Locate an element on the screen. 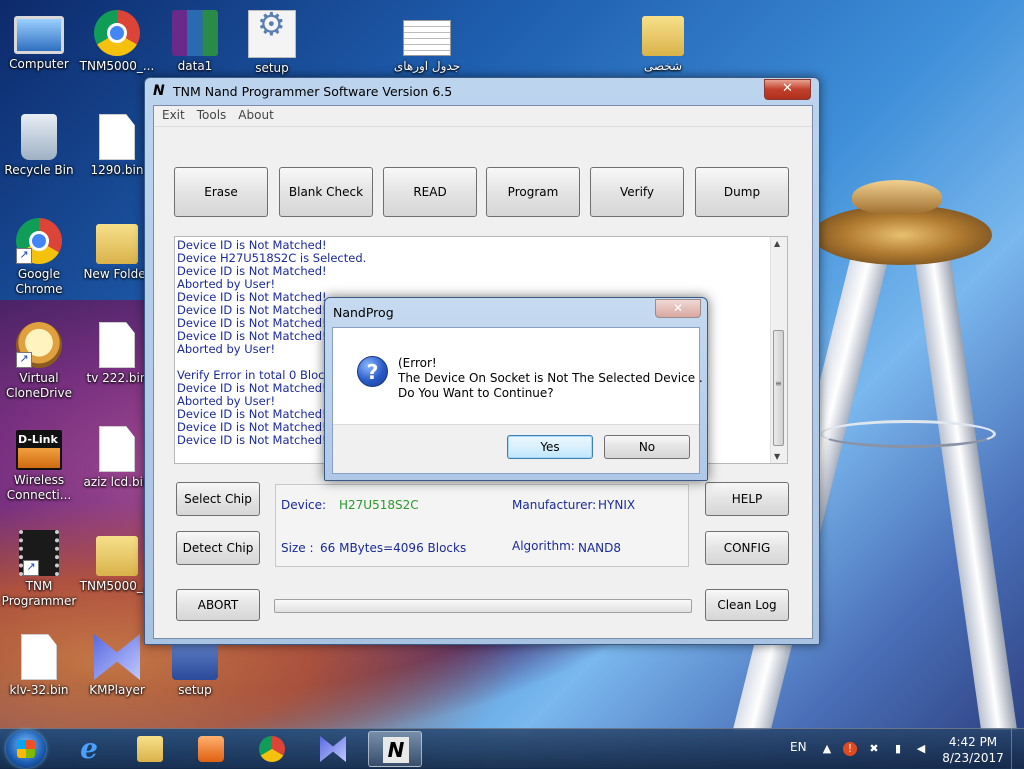 The width and height of the screenshot is (1024, 769). abort-button: ABORT is located at coordinates (218, 605).